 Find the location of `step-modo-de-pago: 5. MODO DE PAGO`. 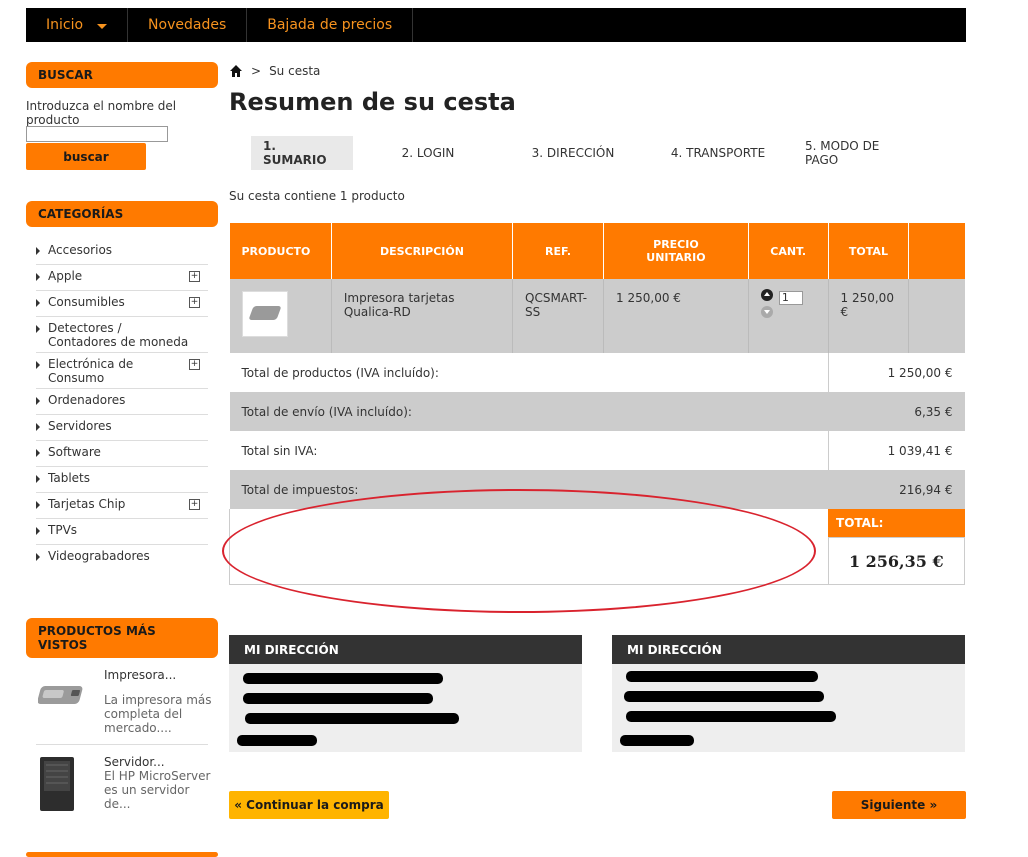

step-modo-de-pago: 5. MODO DE PAGO is located at coordinates (860, 153).